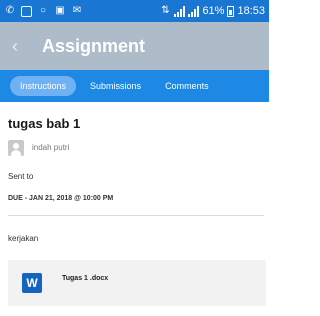 Image resolution: width=320 pixels, height=316 pixels. I want to click on app-bar: ‹ Assignment, so click(134, 46).